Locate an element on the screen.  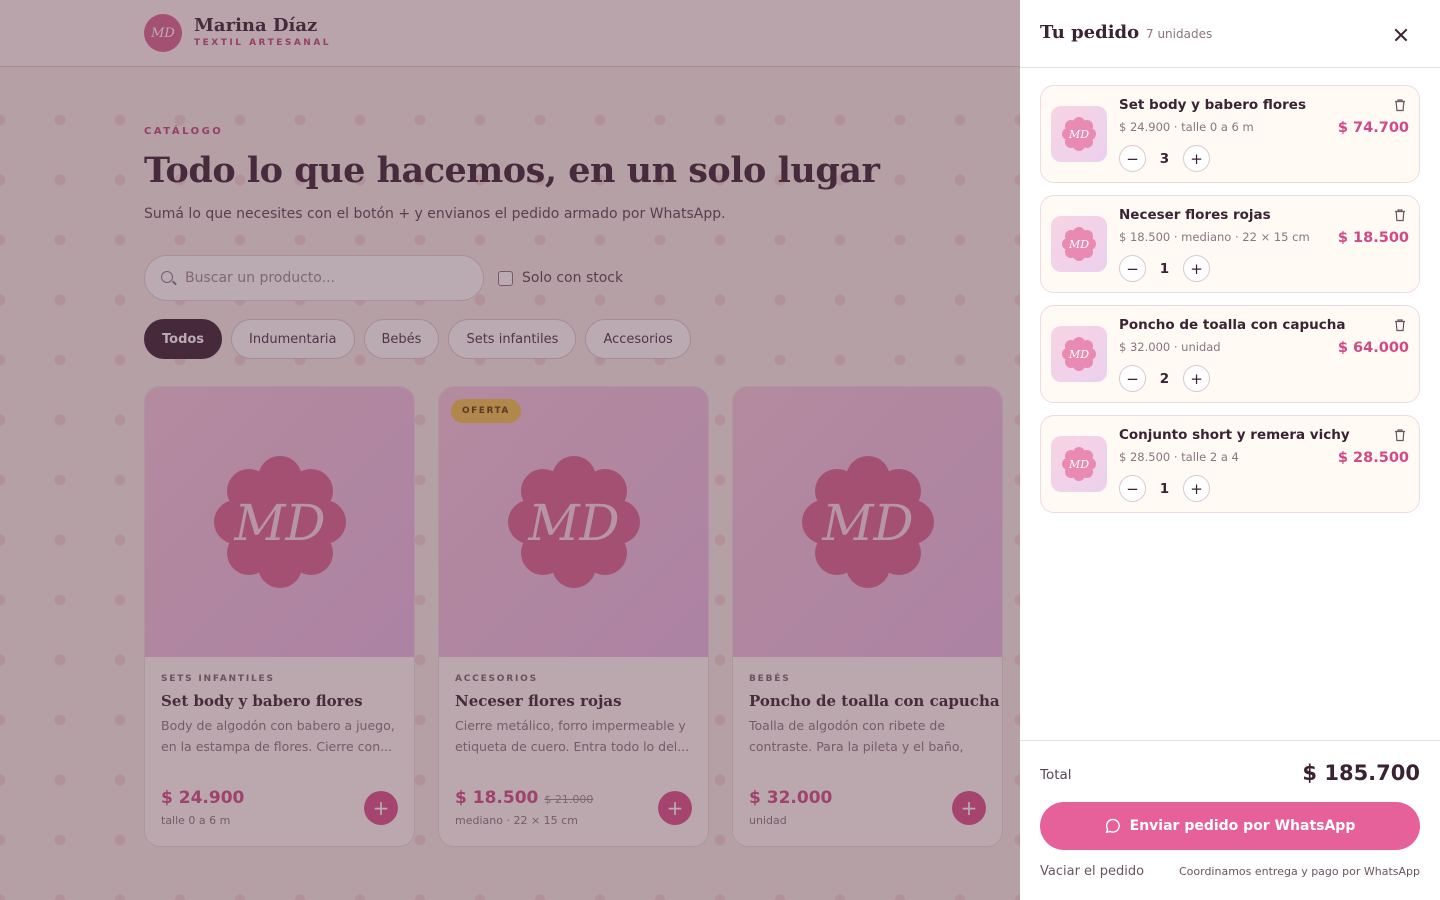
cart-title: Tu pedido is located at coordinates (1090, 32).